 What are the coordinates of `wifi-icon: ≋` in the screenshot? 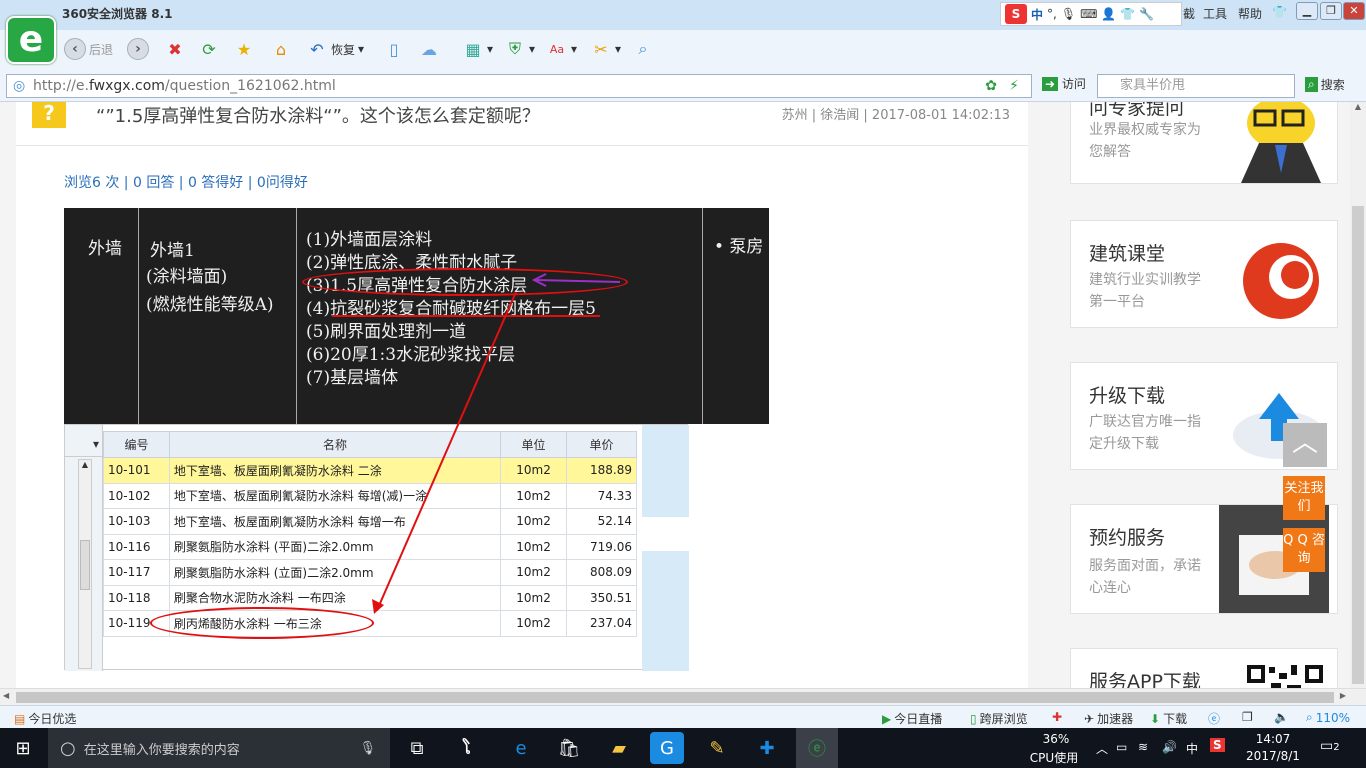 It's located at (1143, 747).